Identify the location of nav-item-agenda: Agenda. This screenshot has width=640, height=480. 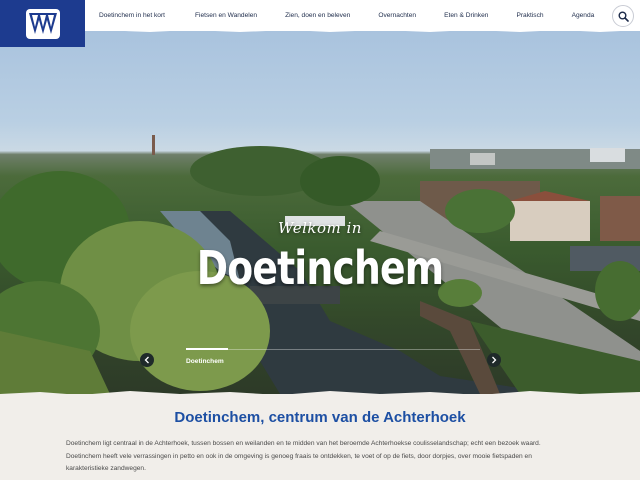
(583, 15).